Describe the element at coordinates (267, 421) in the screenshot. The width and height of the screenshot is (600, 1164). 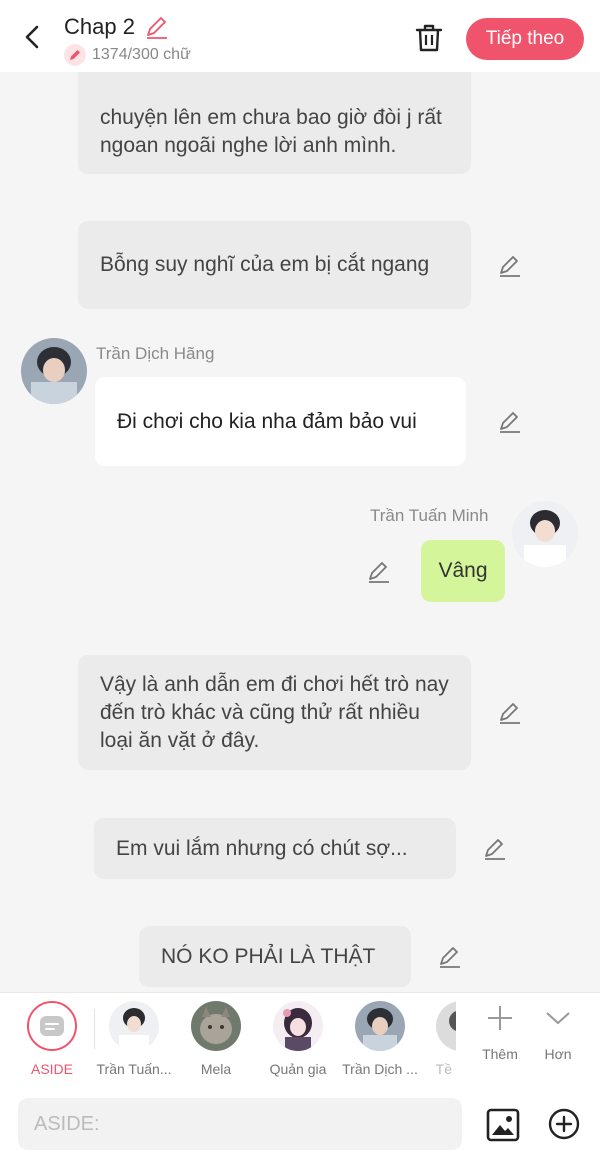
I see `message-text: Đi chơi cho kia nha đảm bảo vui` at that location.